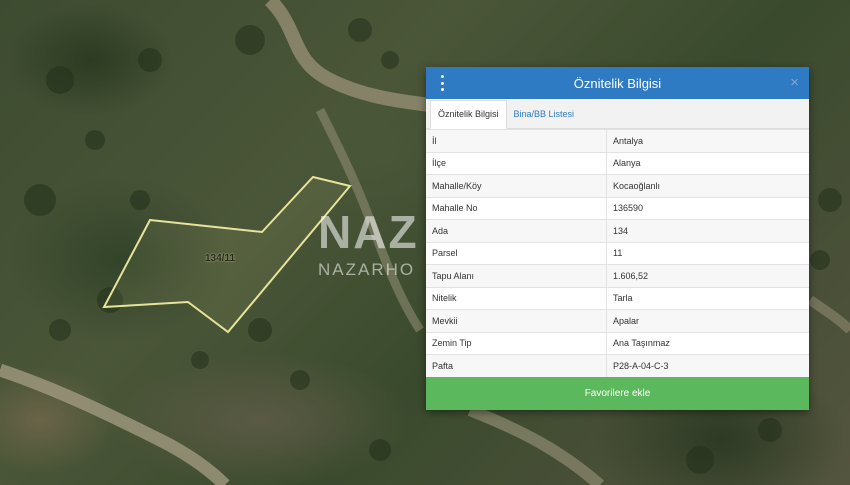 Image resolution: width=850 pixels, height=485 pixels. I want to click on attribute-key: Ada, so click(516, 230).